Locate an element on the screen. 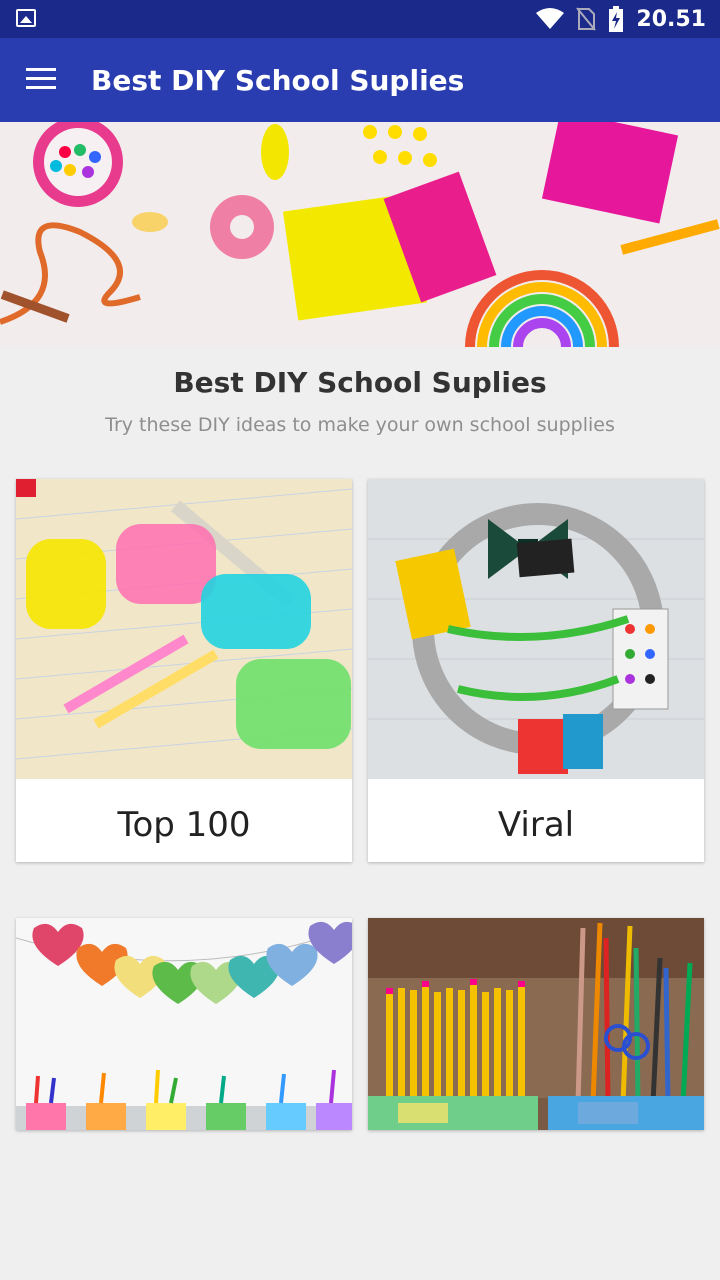  clock: 20.51 is located at coordinates (671, 19).